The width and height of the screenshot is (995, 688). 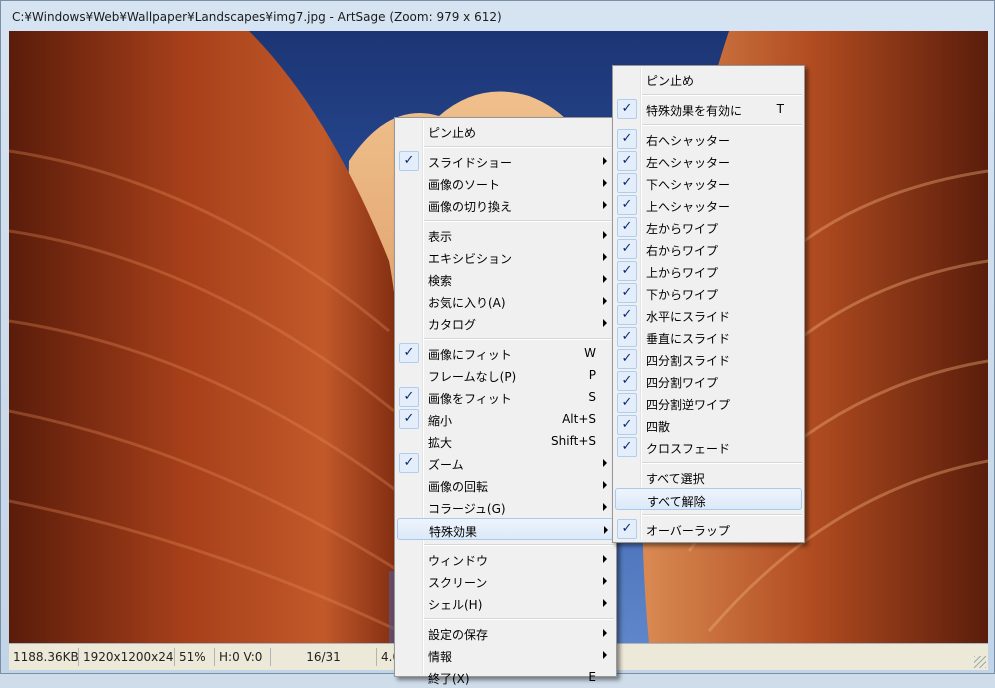 I want to click on main_menu-item: 拡大 Shift+S, so click(x=505, y=441).